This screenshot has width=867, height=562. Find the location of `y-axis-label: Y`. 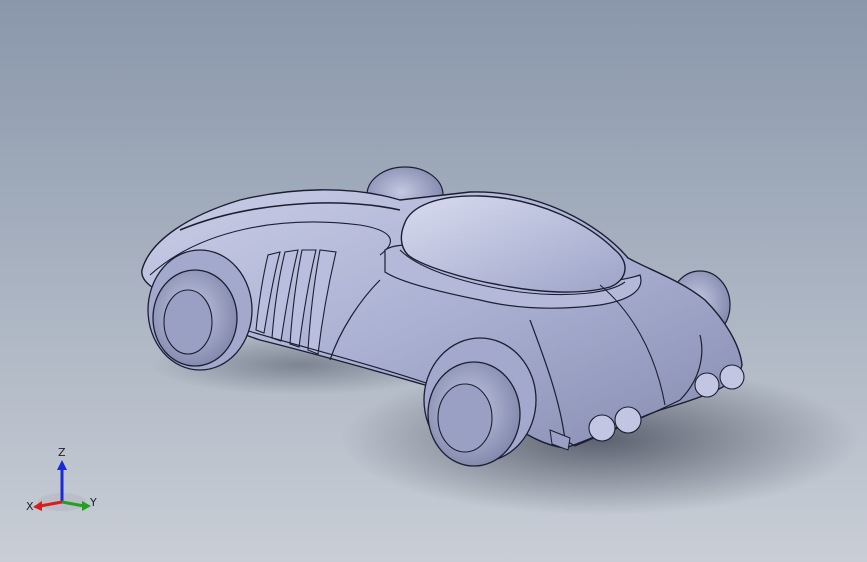

y-axis-label: Y is located at coordinates (93, 502).